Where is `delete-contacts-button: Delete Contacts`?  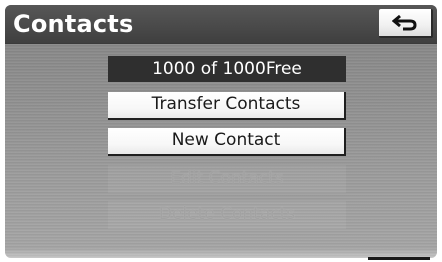 delete-contacts-button: Delete Contacts is located at coordinates (227, 215).